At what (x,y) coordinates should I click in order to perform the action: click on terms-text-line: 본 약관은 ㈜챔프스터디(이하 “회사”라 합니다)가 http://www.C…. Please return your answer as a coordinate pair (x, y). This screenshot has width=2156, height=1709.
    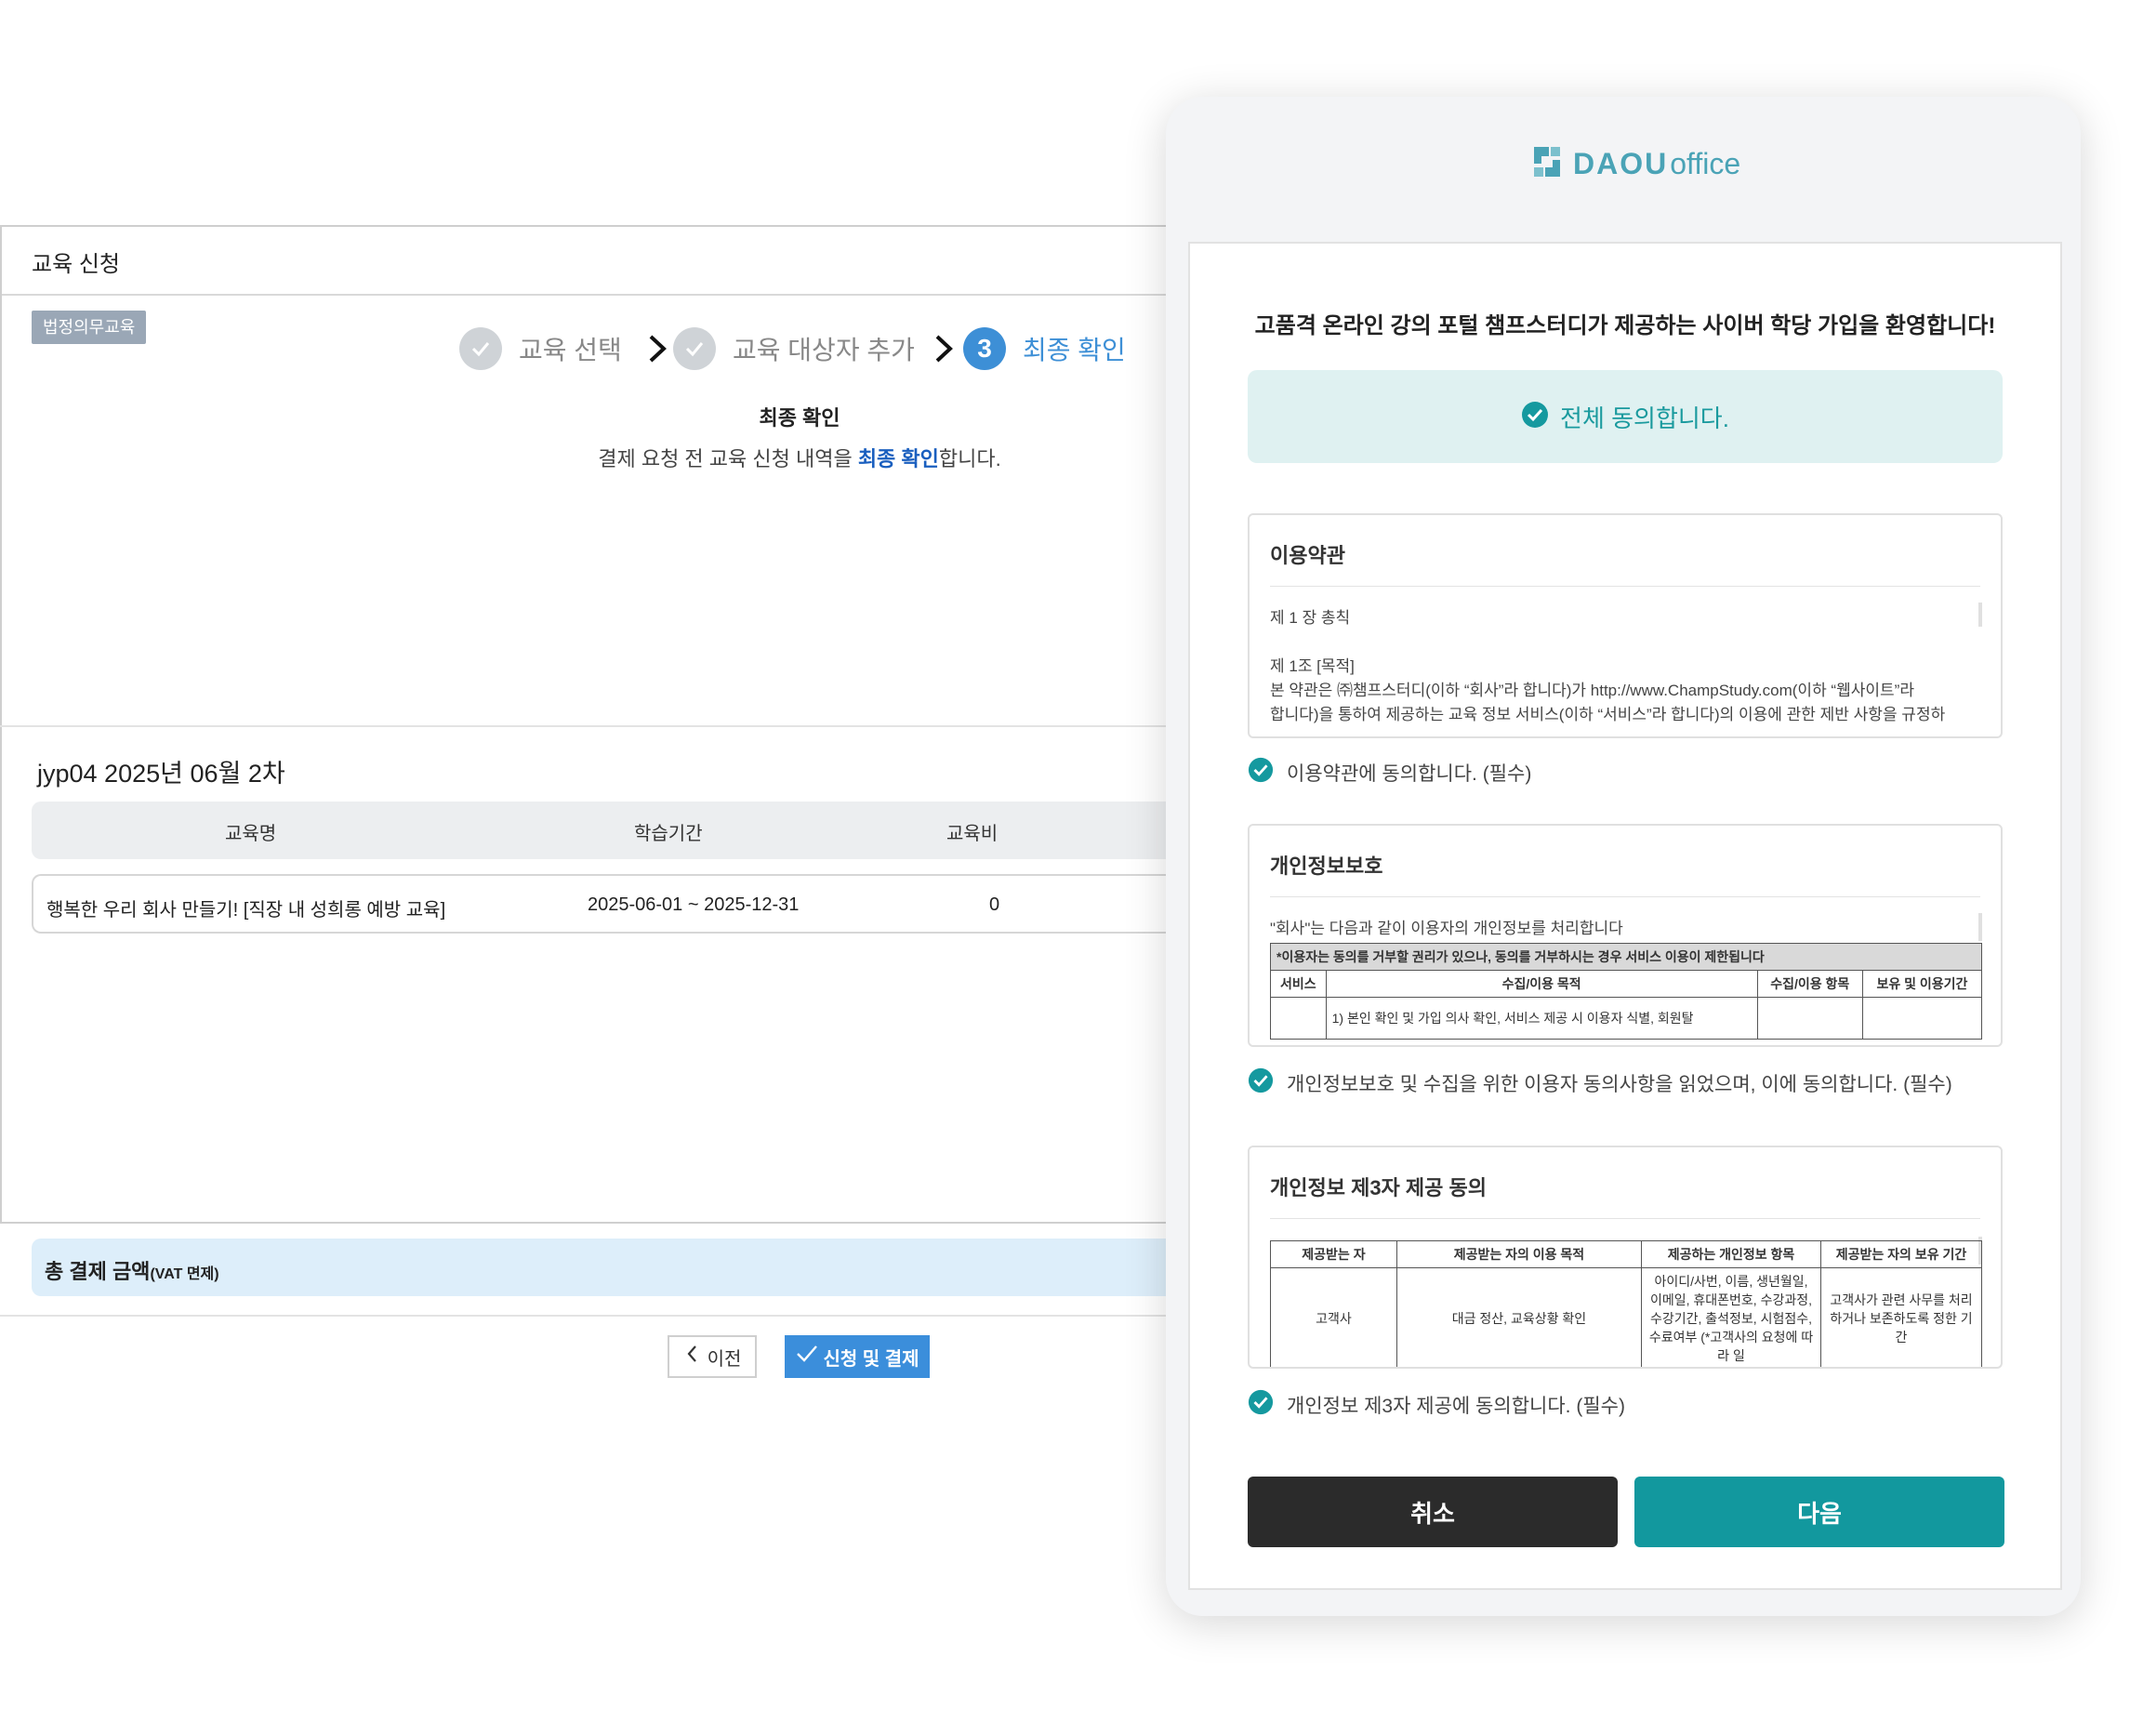
    Looking at the image, I should click on (1592, 690).